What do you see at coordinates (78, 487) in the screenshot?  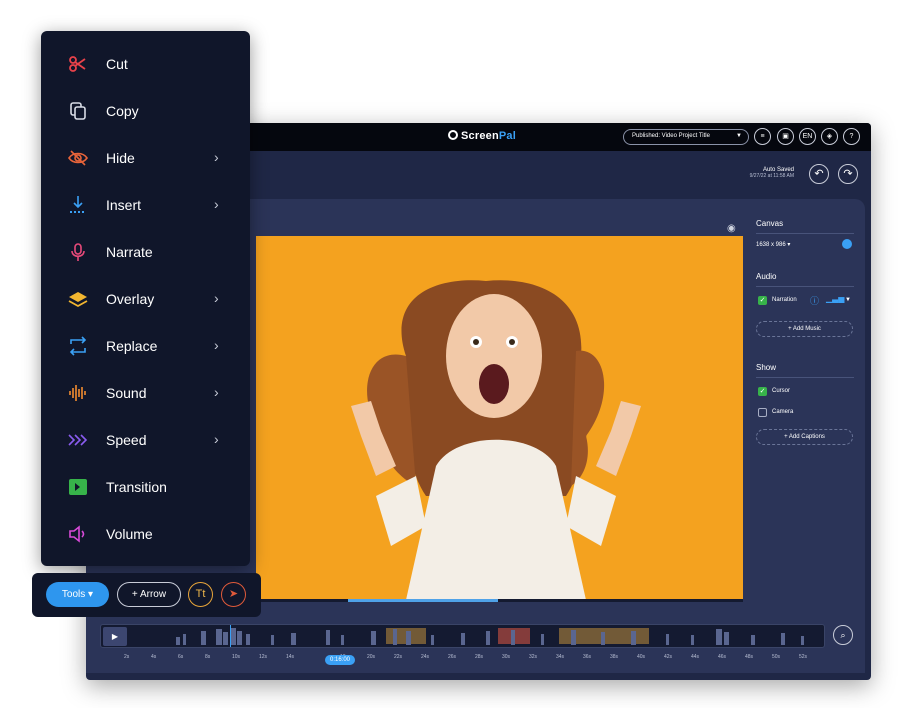 I see `transition-icon` at bounding box center [78, 487].